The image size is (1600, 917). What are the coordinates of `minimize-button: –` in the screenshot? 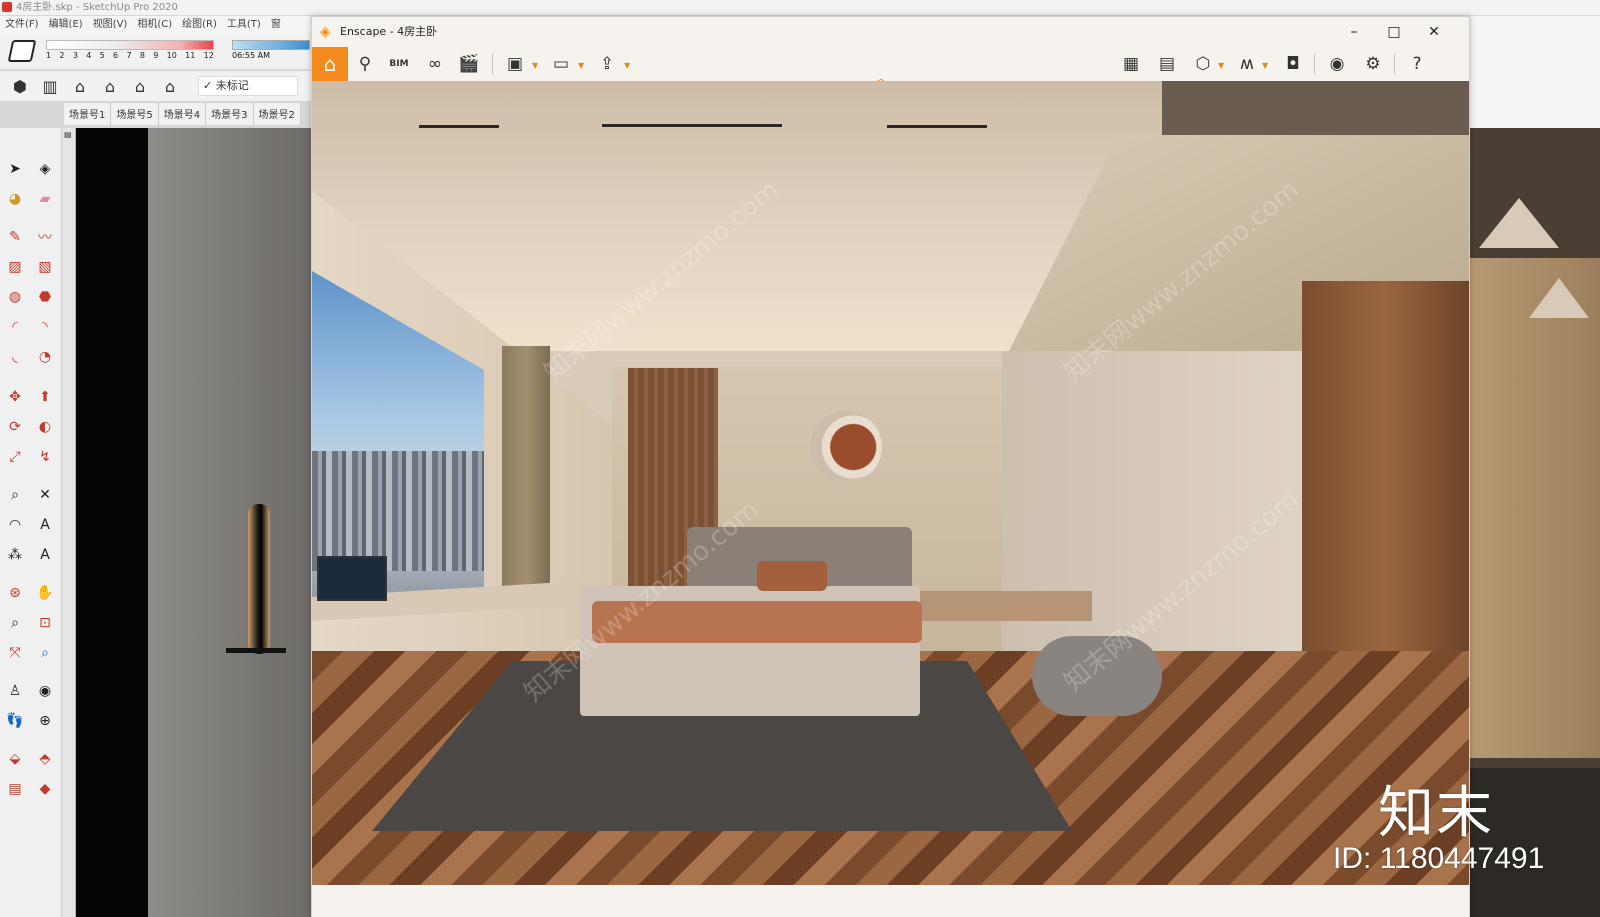 It's located at (1354, 32).